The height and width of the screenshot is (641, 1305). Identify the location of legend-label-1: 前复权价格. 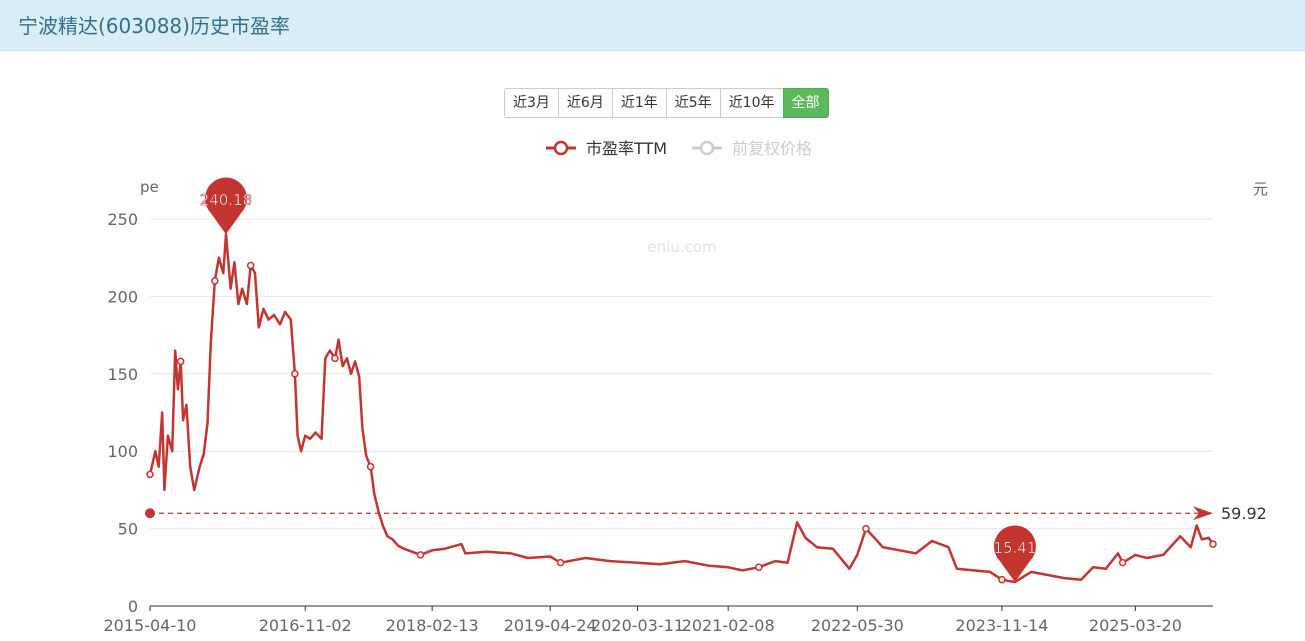
(772, 148).